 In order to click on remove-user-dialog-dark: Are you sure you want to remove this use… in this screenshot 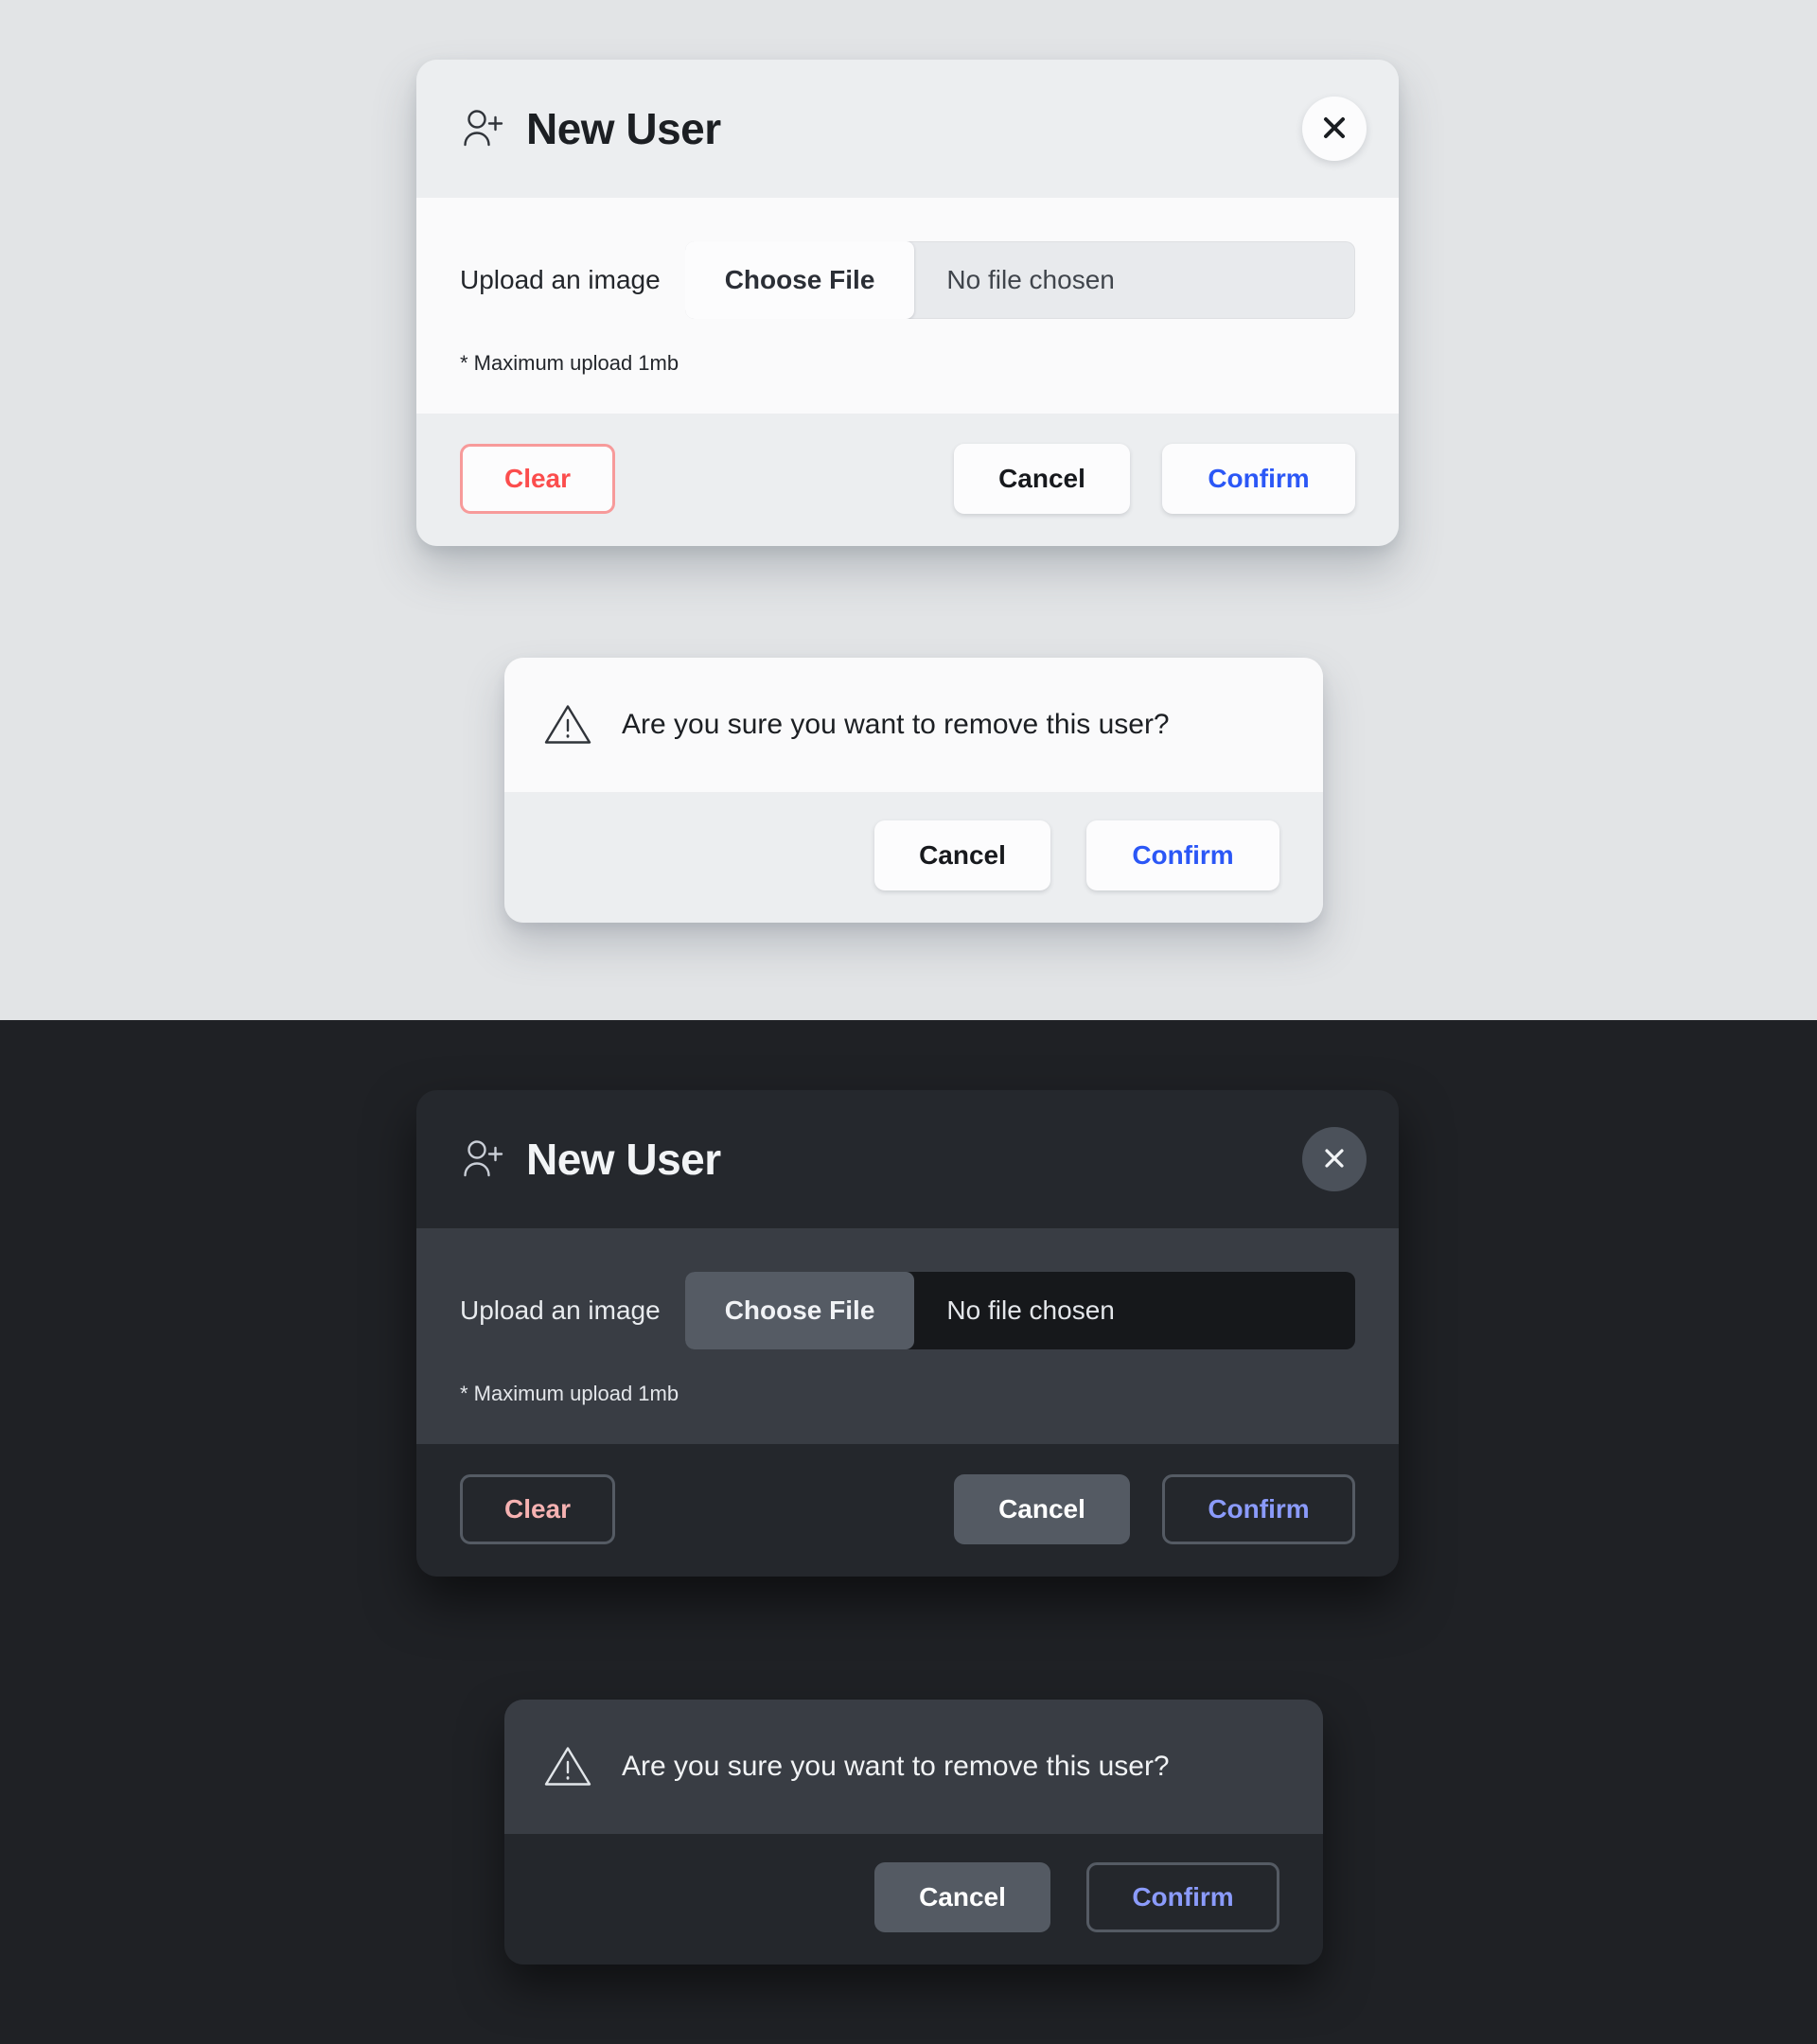, I will do `click(914, 1832)`.